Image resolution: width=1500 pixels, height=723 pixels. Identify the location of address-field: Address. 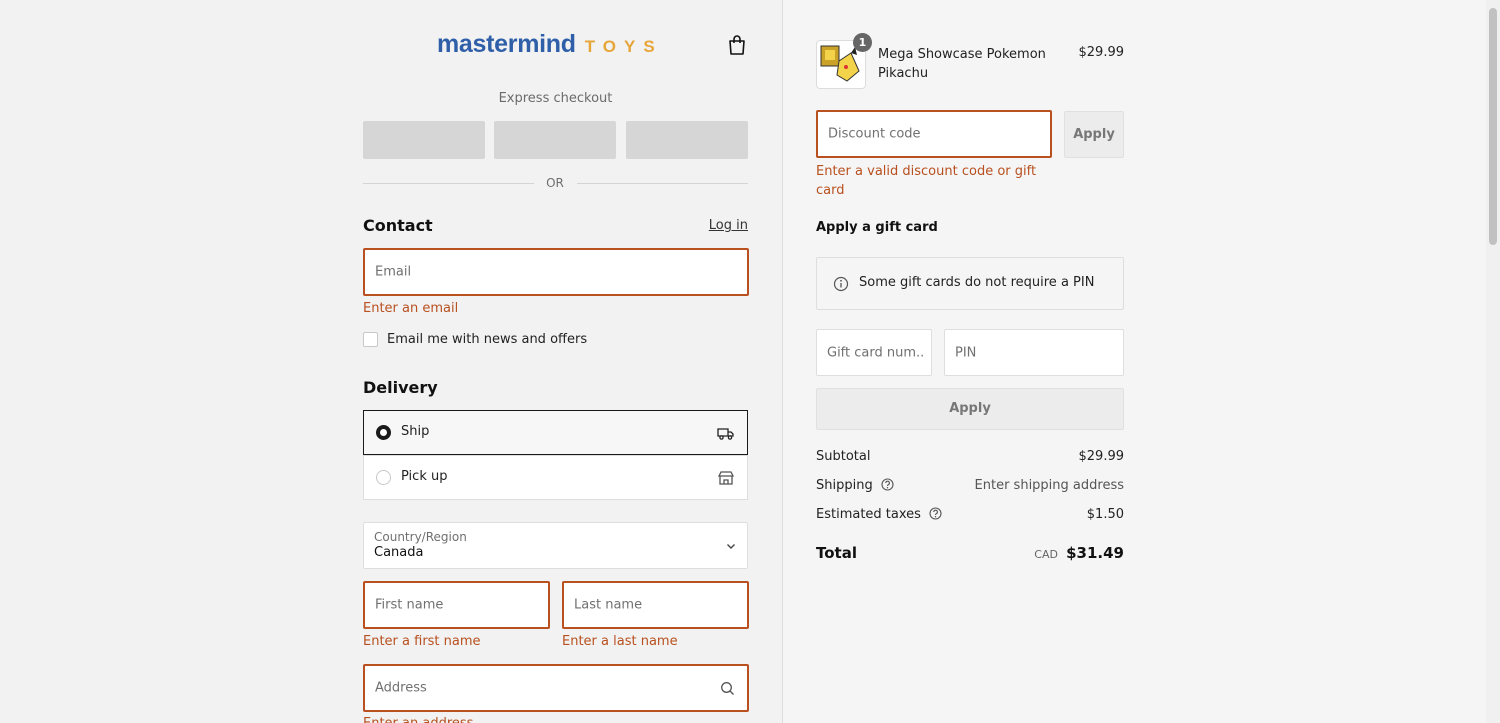
(556, 688).